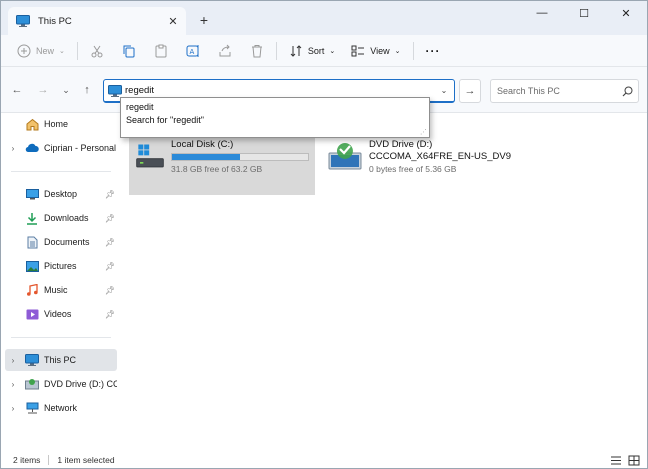 The height and width of the screenshot is (469, 648). I want to click on share-icon, so click(225, 50).